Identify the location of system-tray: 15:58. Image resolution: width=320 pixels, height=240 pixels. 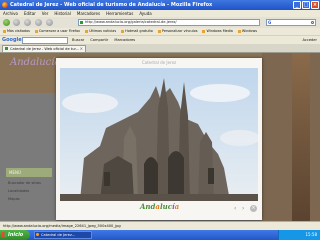
(299, 235).